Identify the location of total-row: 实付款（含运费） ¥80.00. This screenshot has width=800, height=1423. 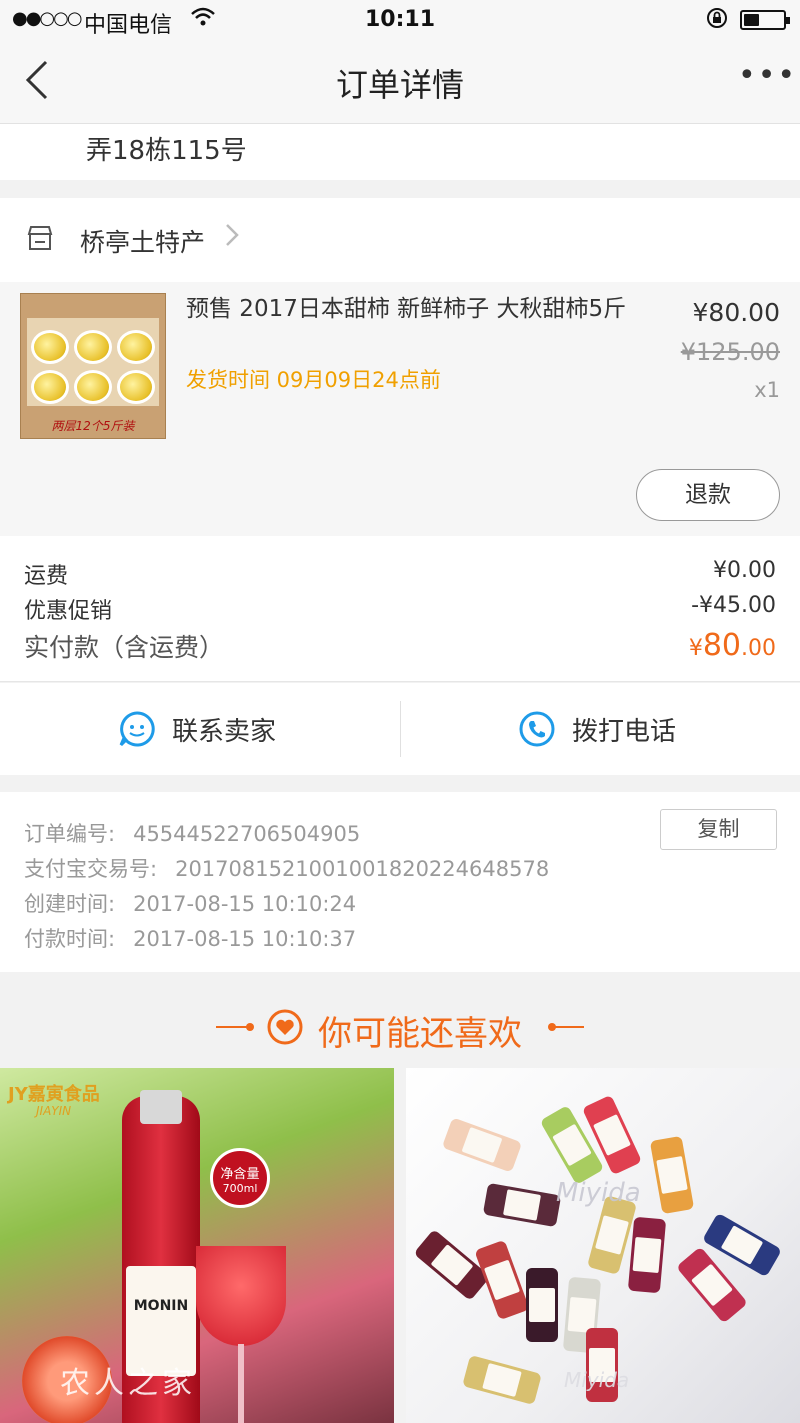
(400, 646).